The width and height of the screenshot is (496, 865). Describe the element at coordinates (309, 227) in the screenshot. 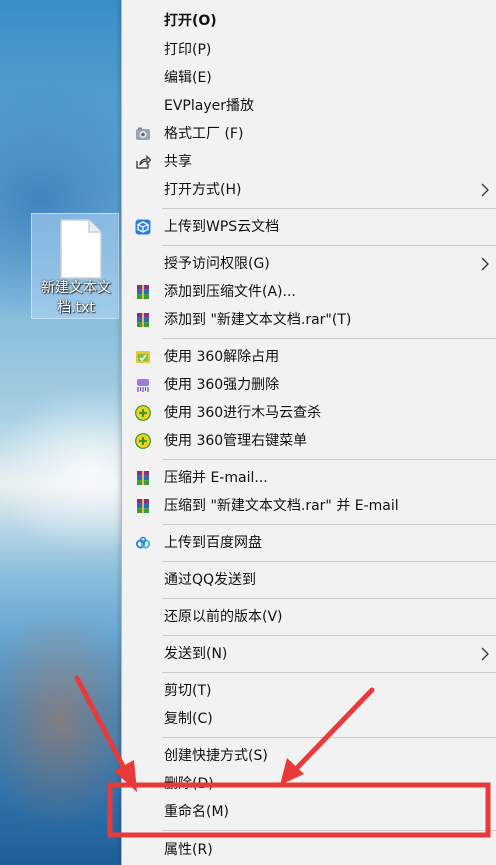

I see `menu-item-upload-wps: 上传到WPS云文档` at that location.